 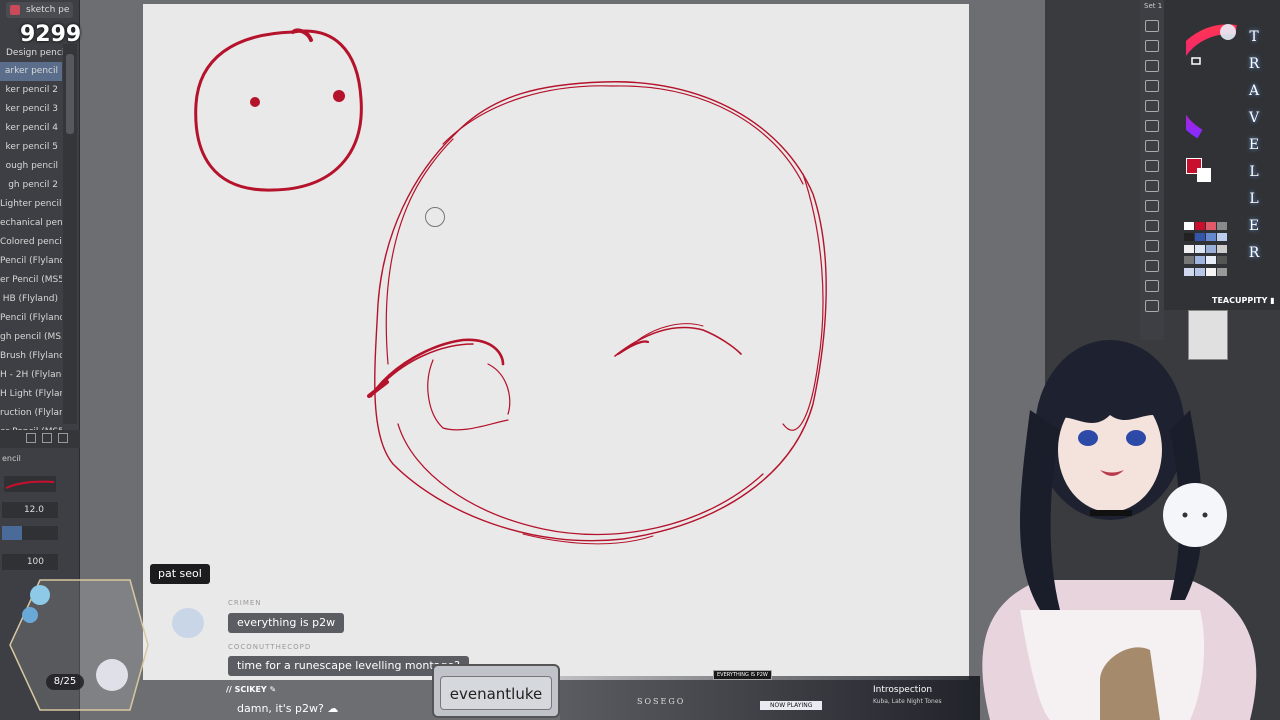 I want to click on color-palette, so click(x=1206, y=250).